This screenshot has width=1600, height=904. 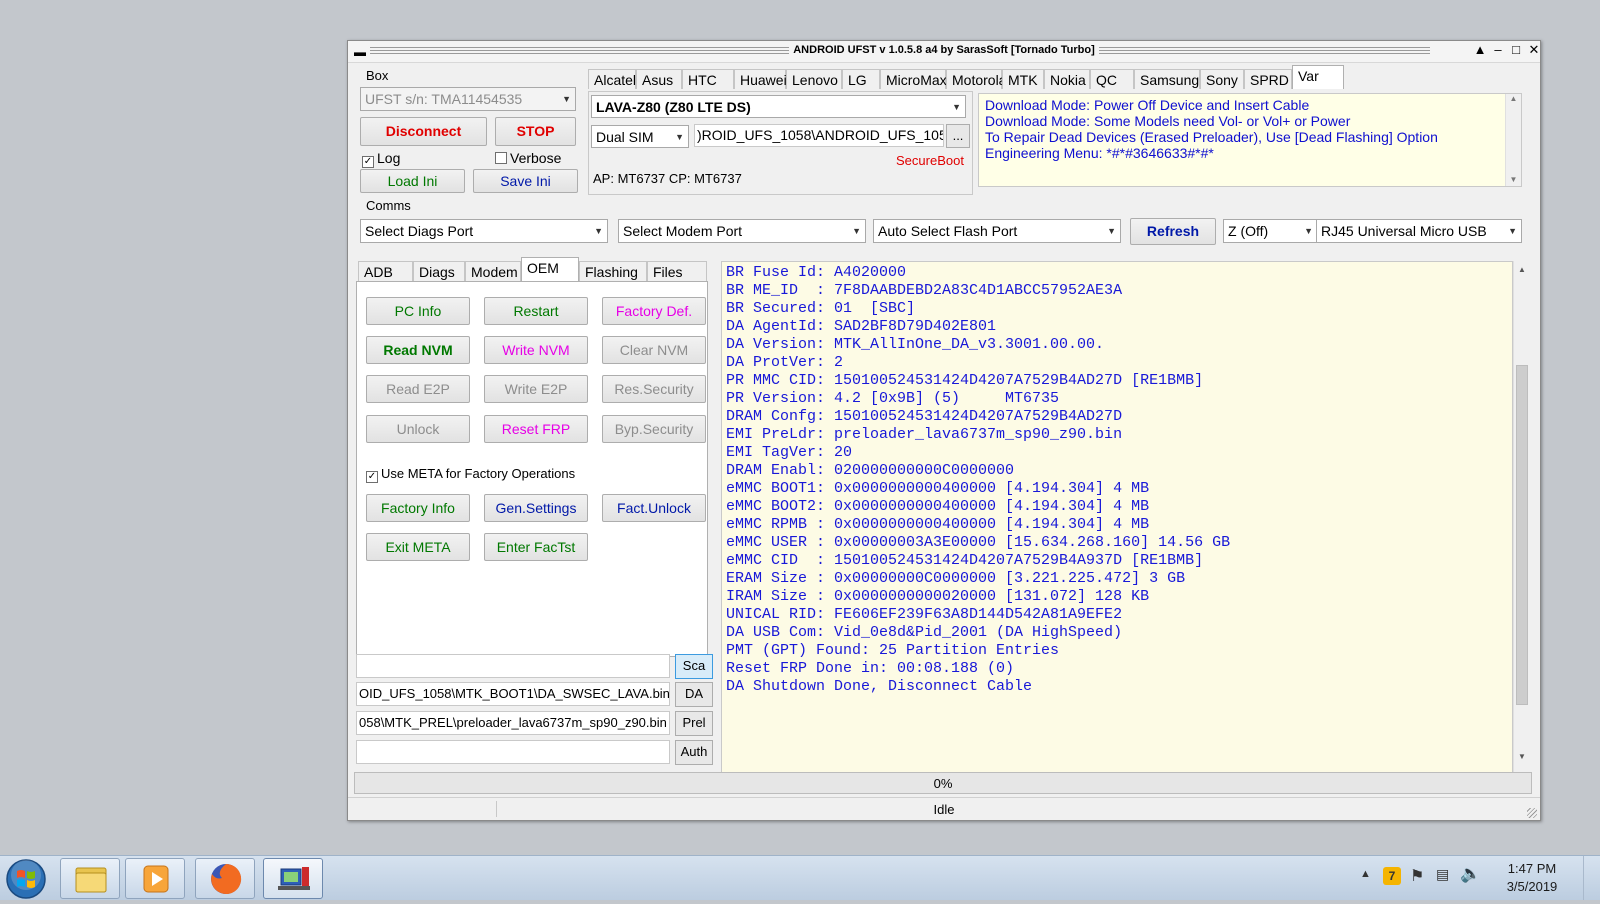 What do you see at coordinates (819, 135) in the screenshot?
I see `model-path-field: )ROID_UFS_1058\ANDROID_UFS_1058` at bounding box center [819, 135].